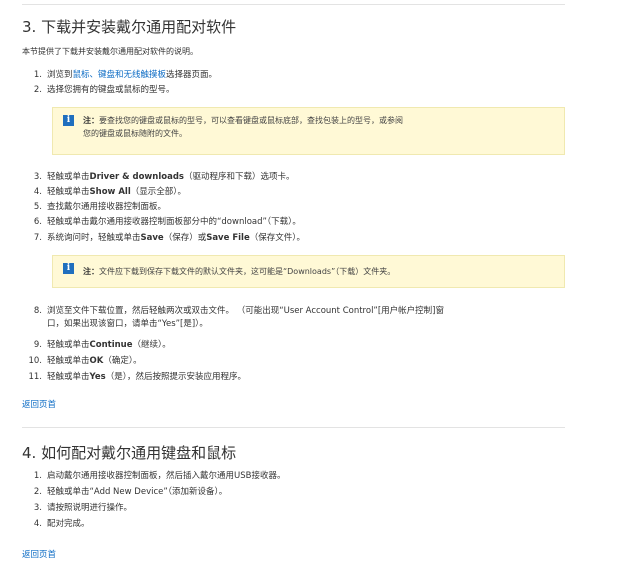  I want to click on section-3-title: 3. 下载并安装戴尔通用配对软件, so click(129, 27).